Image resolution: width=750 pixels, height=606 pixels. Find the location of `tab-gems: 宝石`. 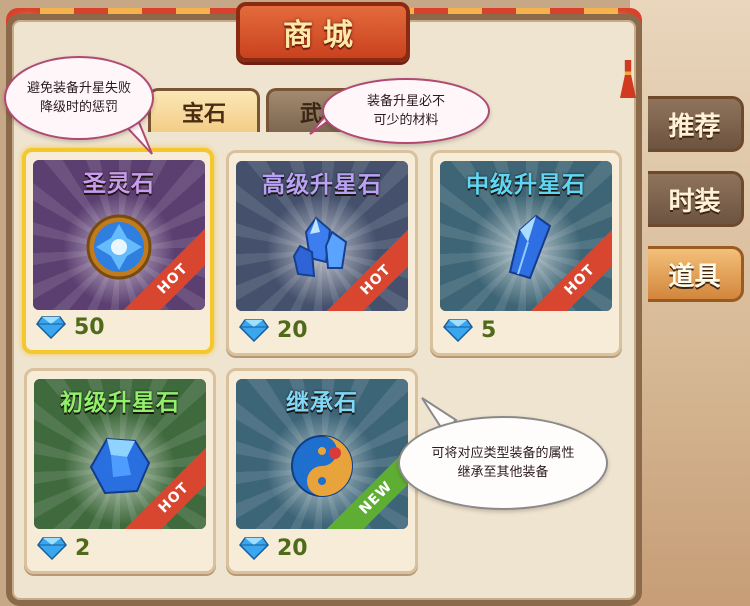

tab-gems: 宝石 is located at coordinates (204, 110).